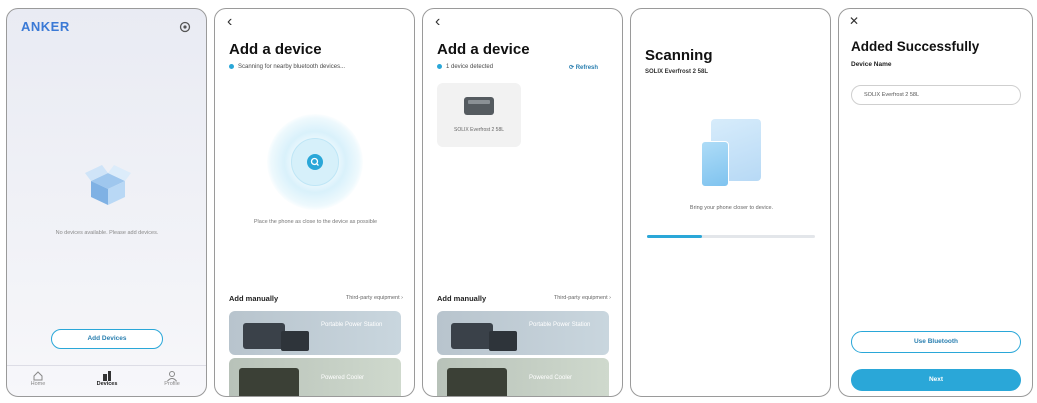 The width and height of the screenshot is (1037, 403). Describe the element at coordinates (315, 162) in the screenshot. I see `search-icon` at that location.